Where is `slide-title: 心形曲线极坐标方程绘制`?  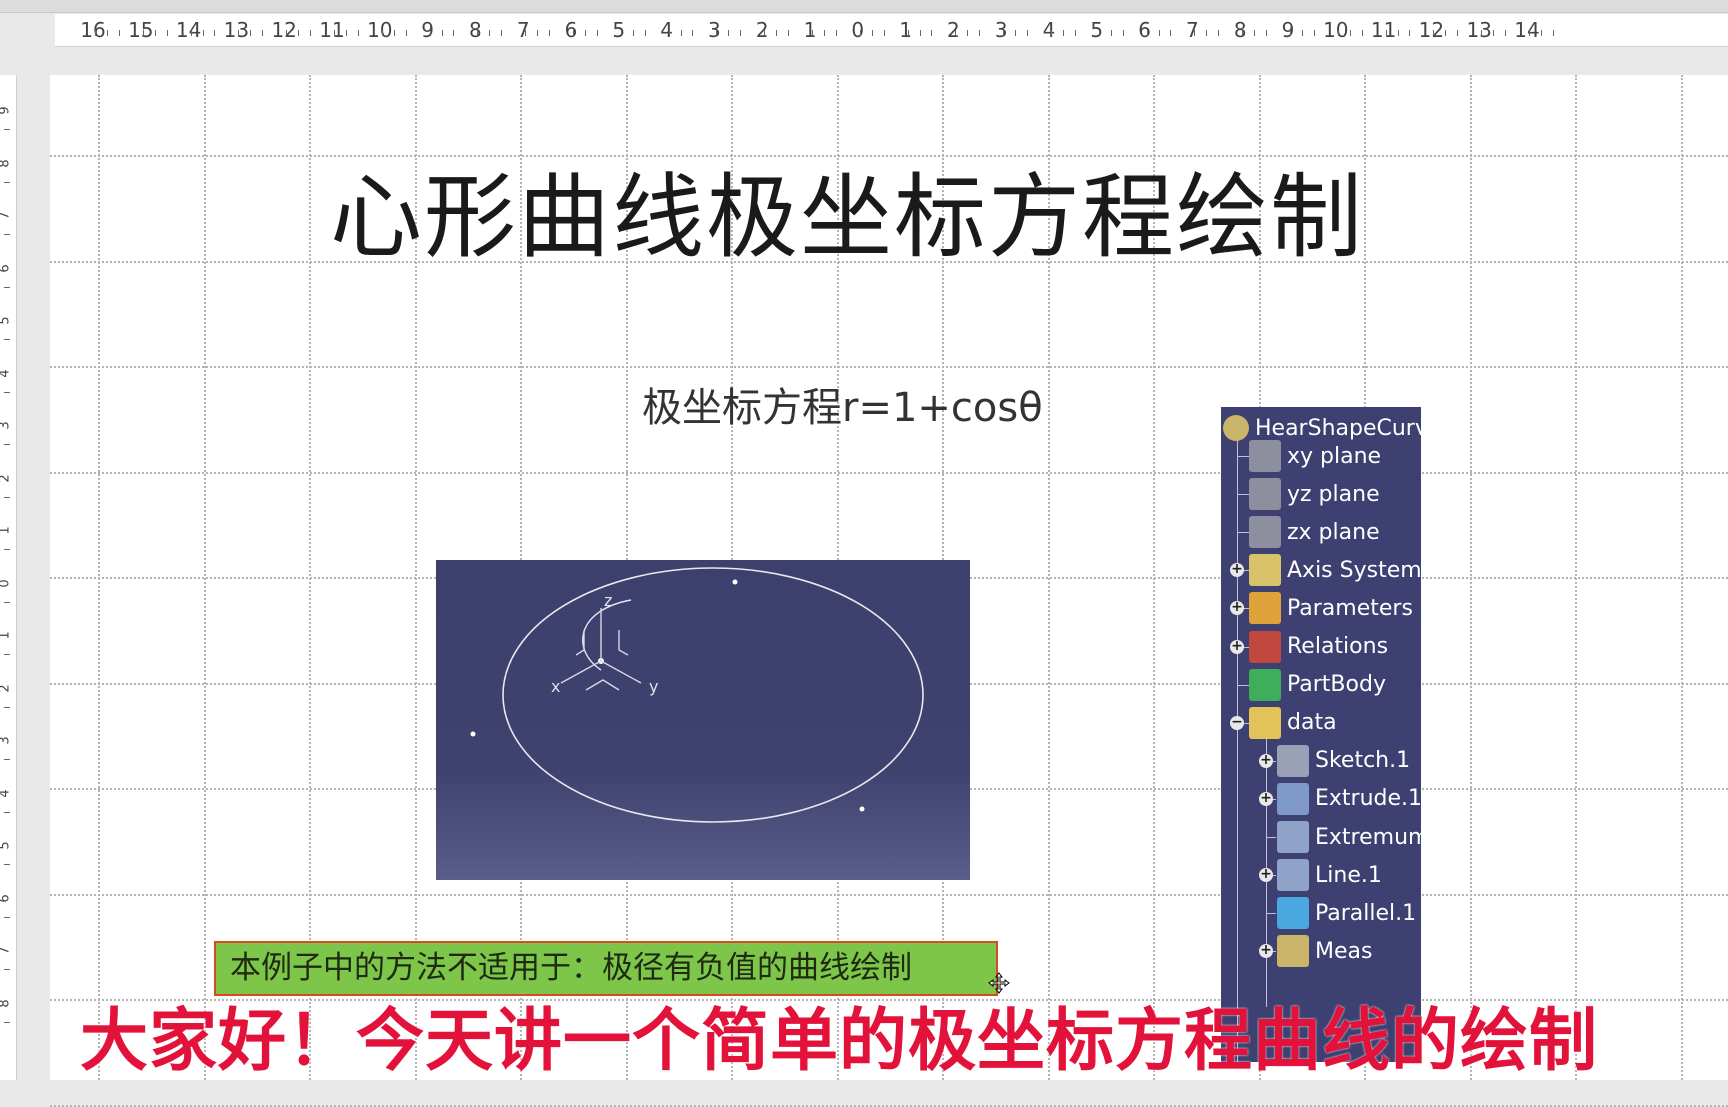 slide-title: 心形曲线极坐标方程绘制 is located at coordinates (970, 218).